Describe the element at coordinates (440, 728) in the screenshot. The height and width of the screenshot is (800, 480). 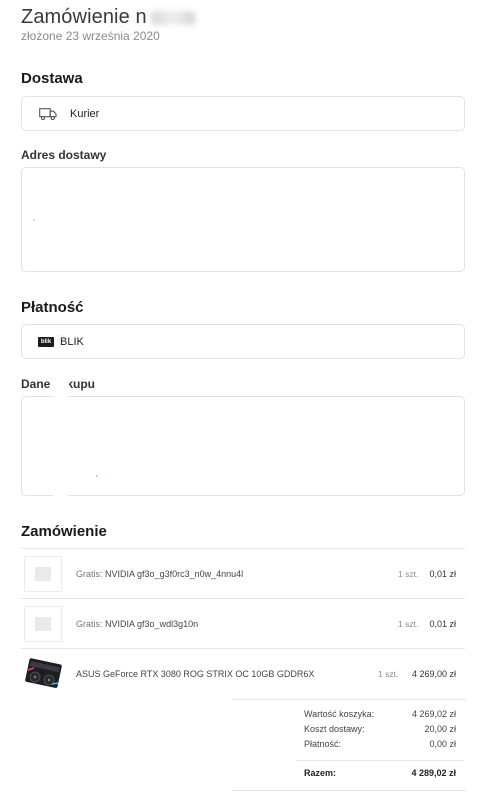
I see `shipping-value: 20,00 zł` at that location.